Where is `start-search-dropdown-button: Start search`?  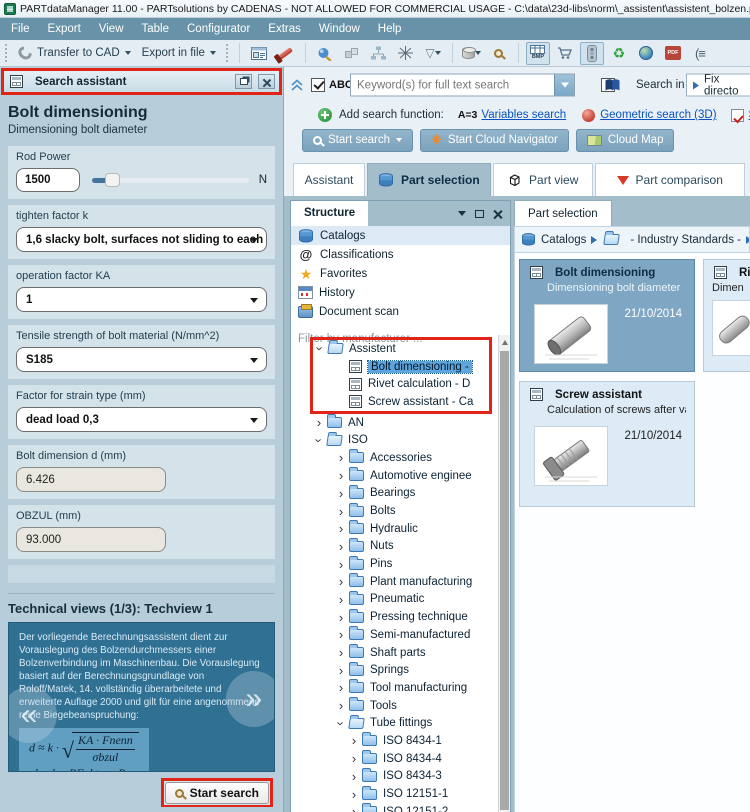 start-search-dropdown-button: Start search is located at coordinates (357, 140).